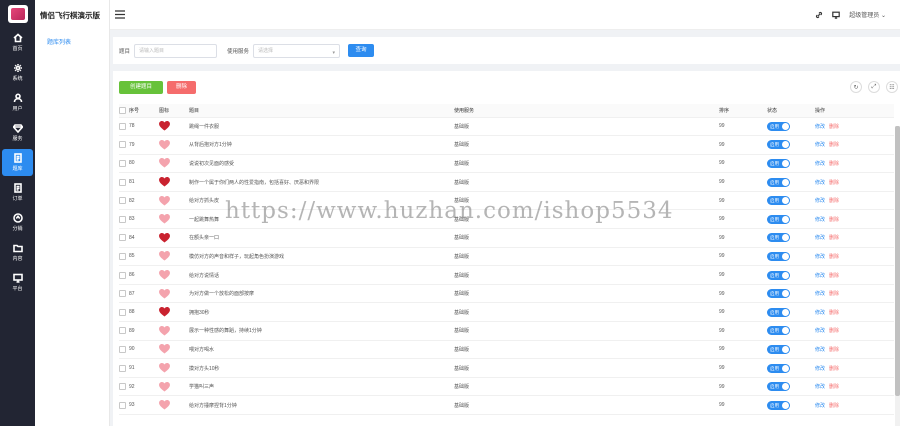 Image resolution: width=900 pixels, height=426 pixels. I want to click on rail-item-3: 服务, so click(17, 132).